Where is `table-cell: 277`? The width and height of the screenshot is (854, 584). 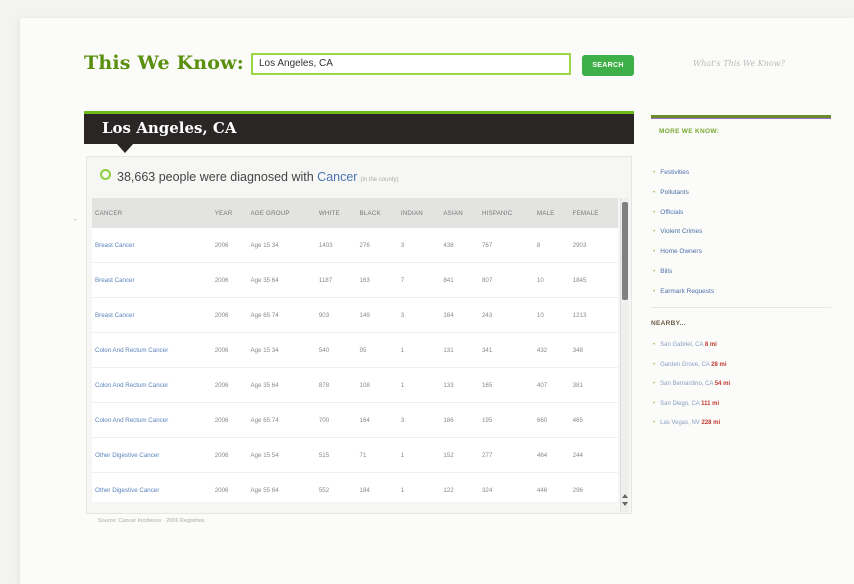 table-cell: 277 is located at coordinates (506, 455).